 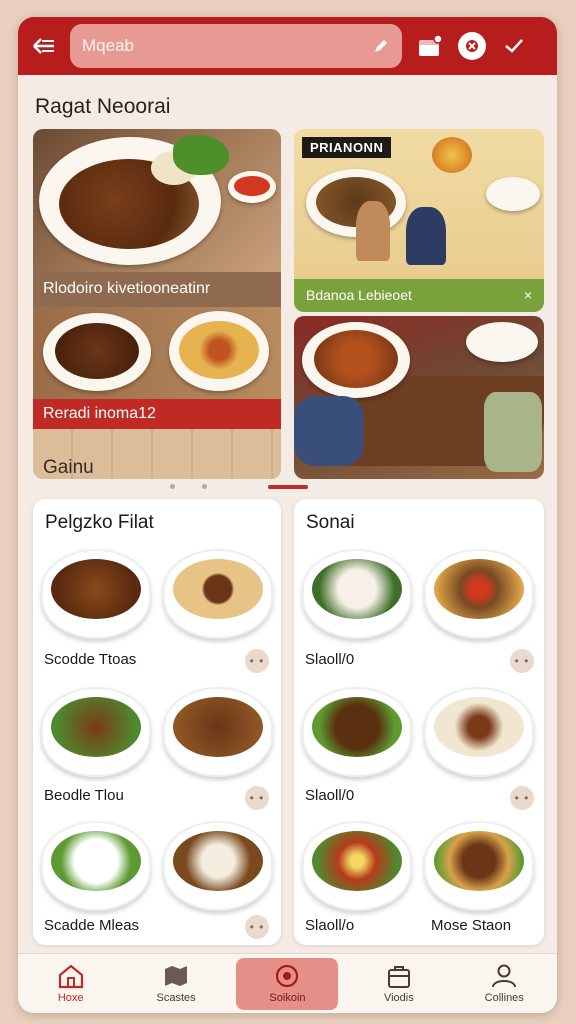 I want to click on featured-caption: Rlodoiro kivetiooneatinr, so click(x=157, y=289).